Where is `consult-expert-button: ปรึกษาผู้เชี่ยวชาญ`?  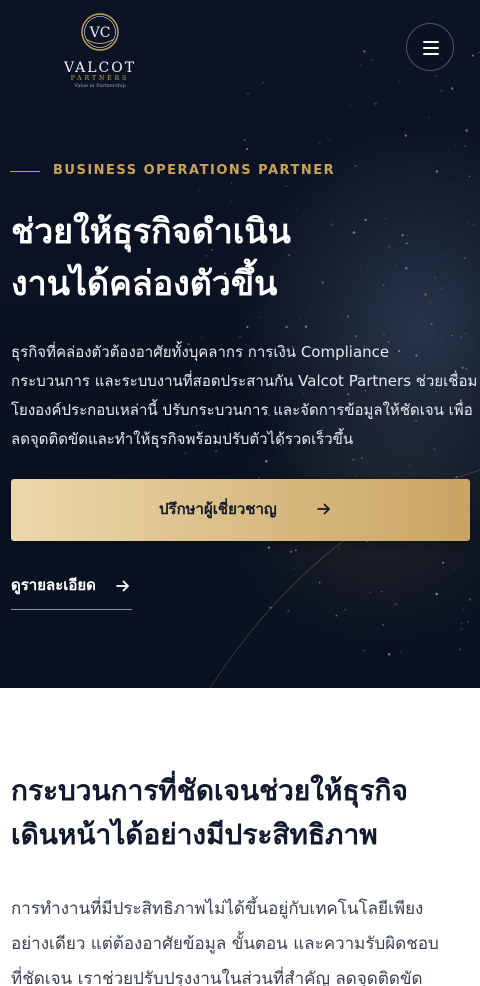
consult-expert-button: ปรึกษาผู้เชี่ยวชาญ is located at coordinates (240, 510).